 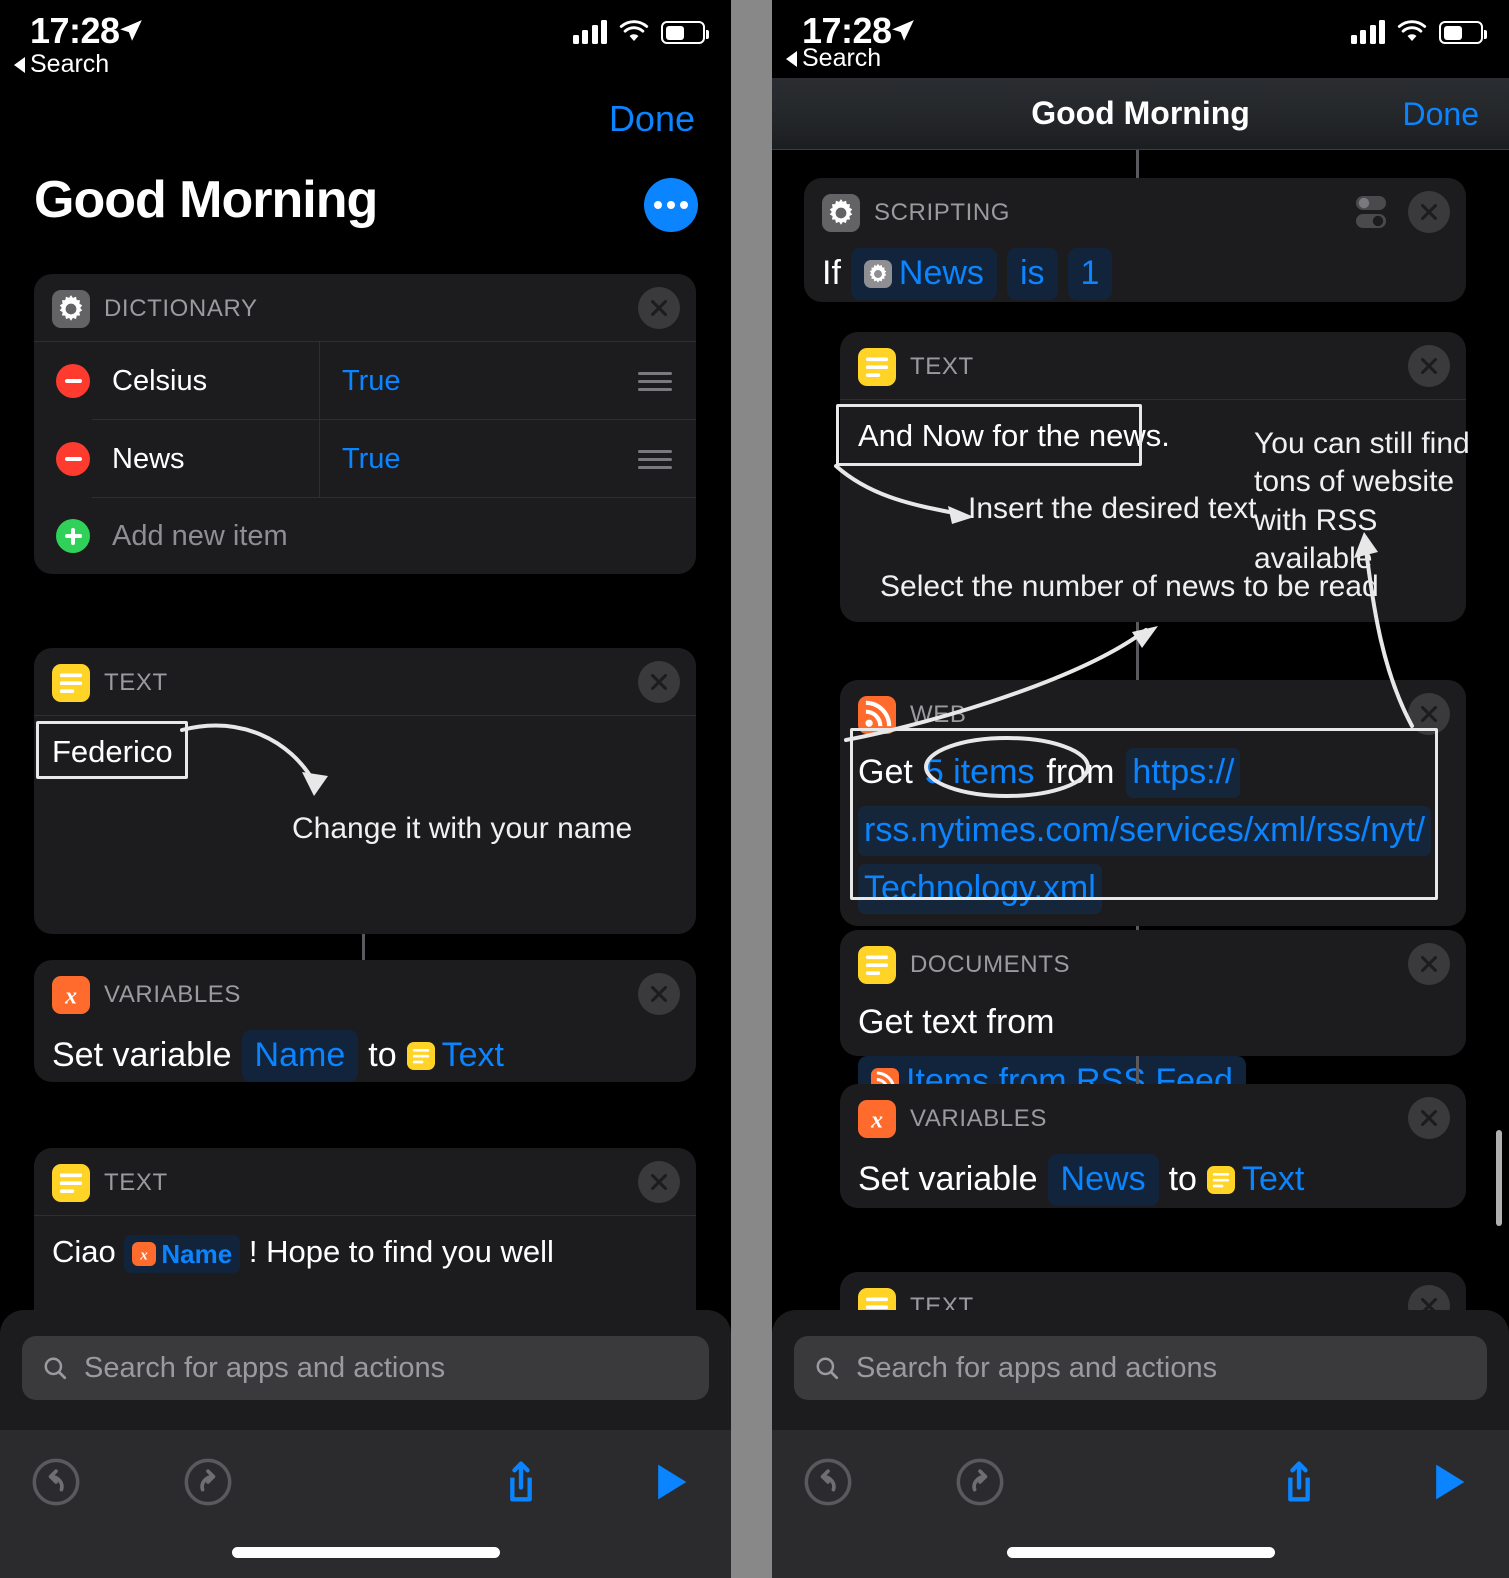 What do you see at coordinates (1499, 1178) in the screenshot?
I see `vertical-scrollbar` at bounding box center [1499, 1178].